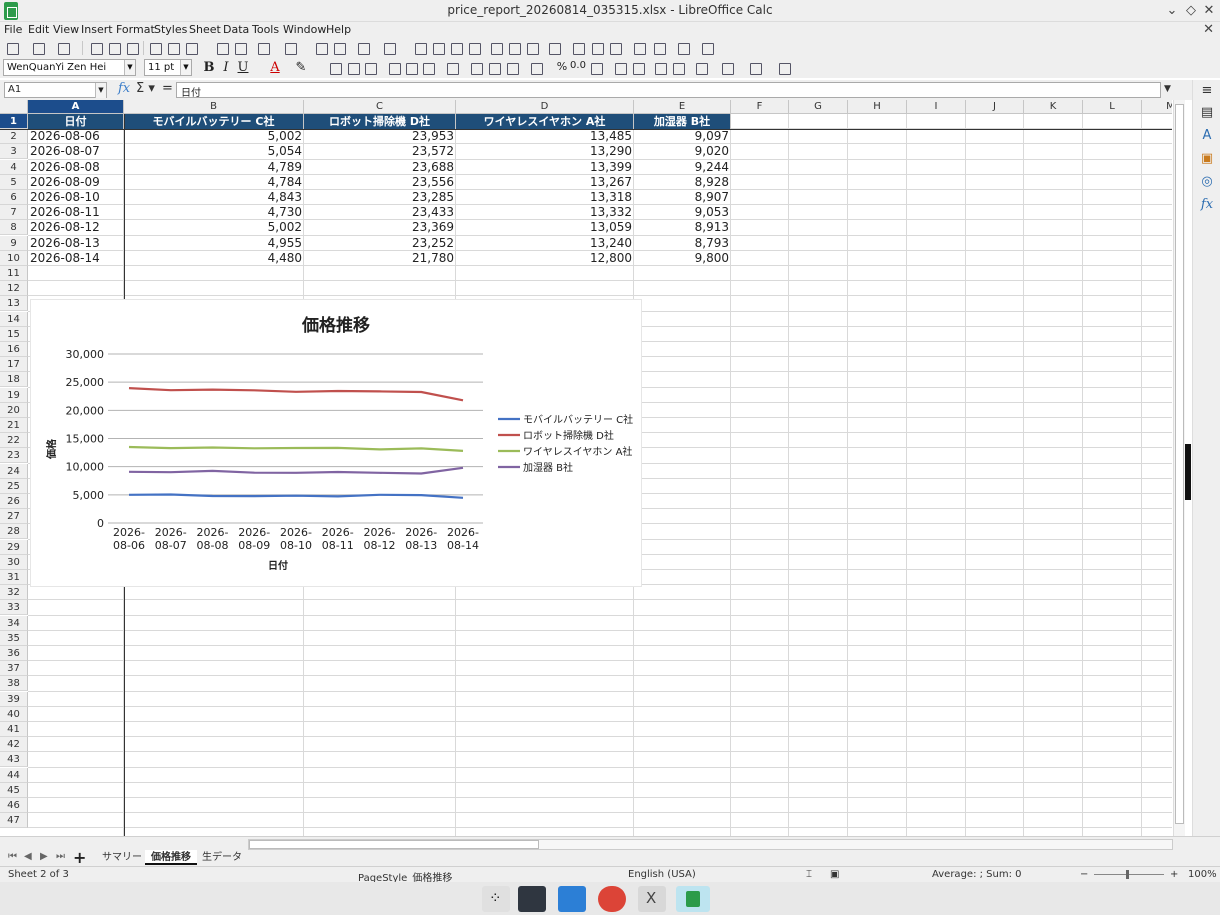 The height and width of the screenshot is (915, 1220). Describe the element at coordinates (597, 48) in the screenshot. I see `comment-icon` at that location.